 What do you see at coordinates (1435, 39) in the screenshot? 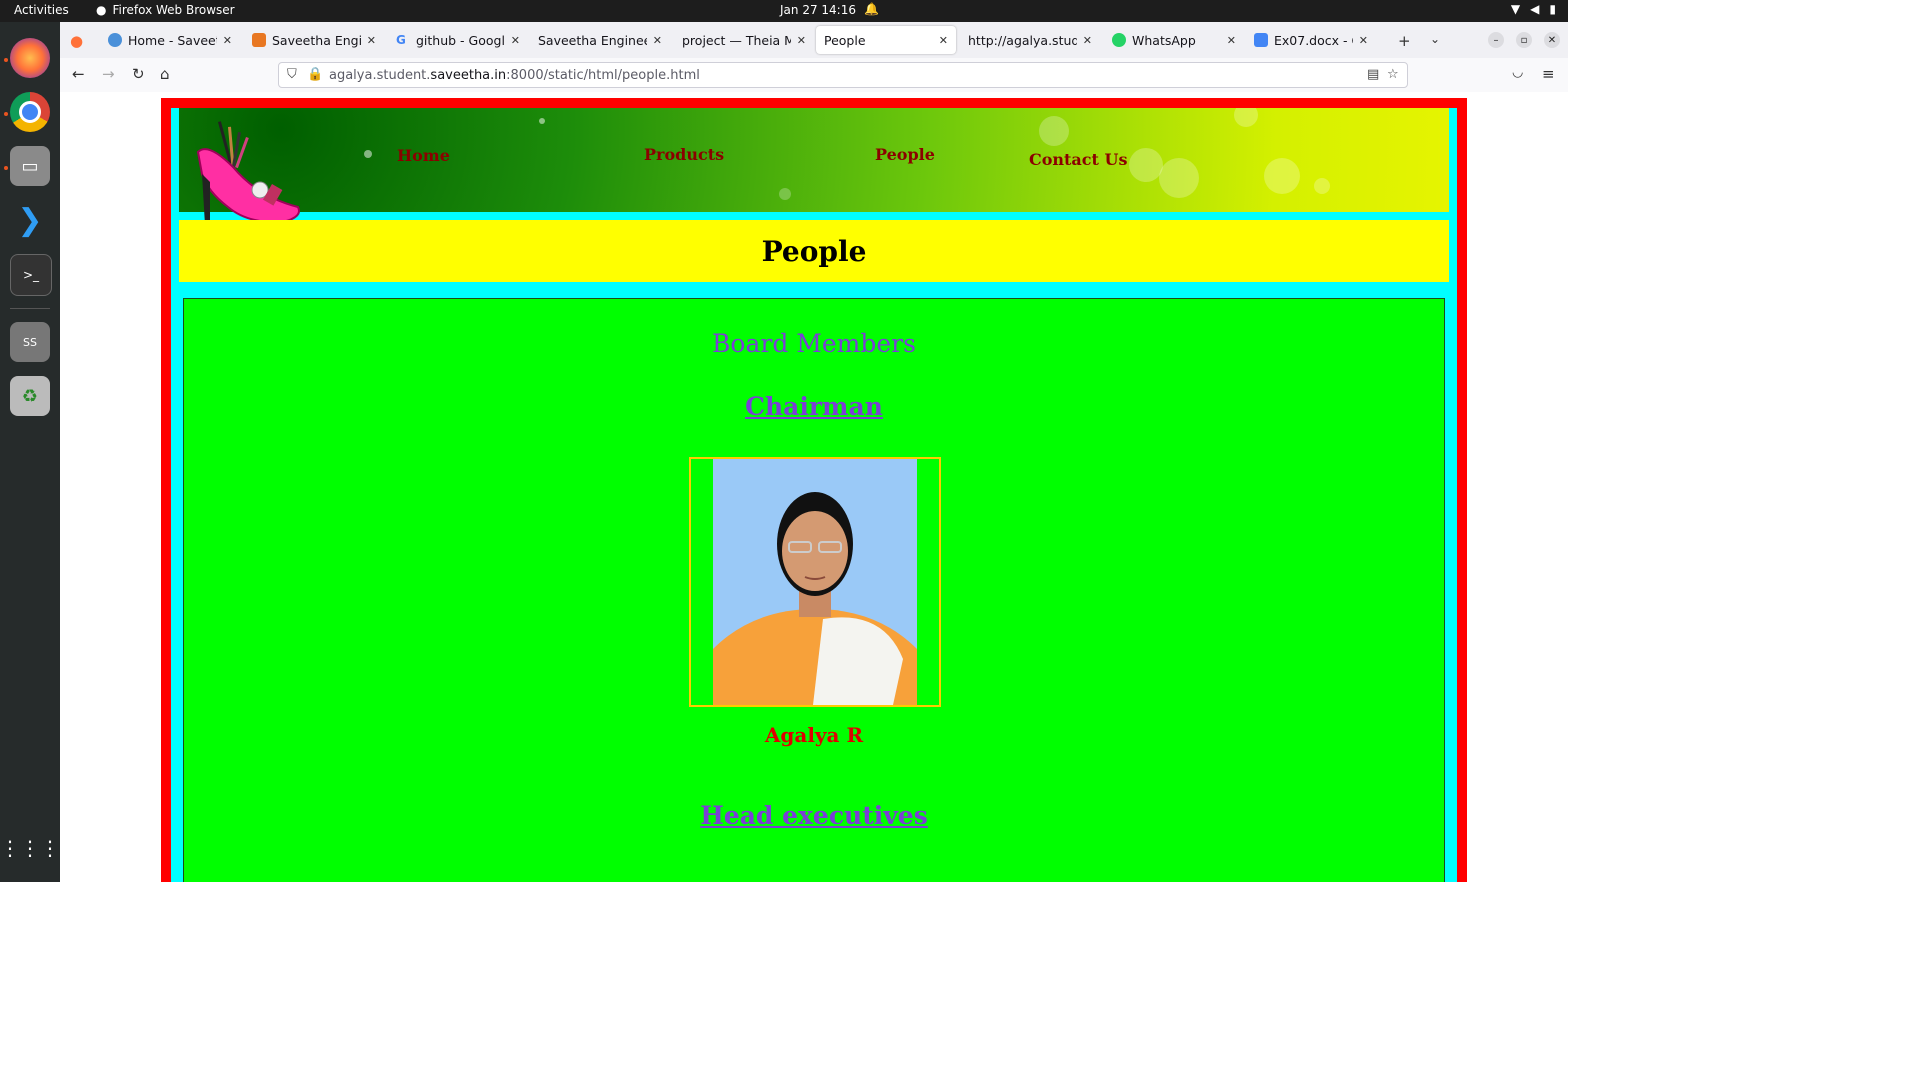
I see `list-tabs-chevron-down-icon: ⌄` at bounding box center [1435, 39].